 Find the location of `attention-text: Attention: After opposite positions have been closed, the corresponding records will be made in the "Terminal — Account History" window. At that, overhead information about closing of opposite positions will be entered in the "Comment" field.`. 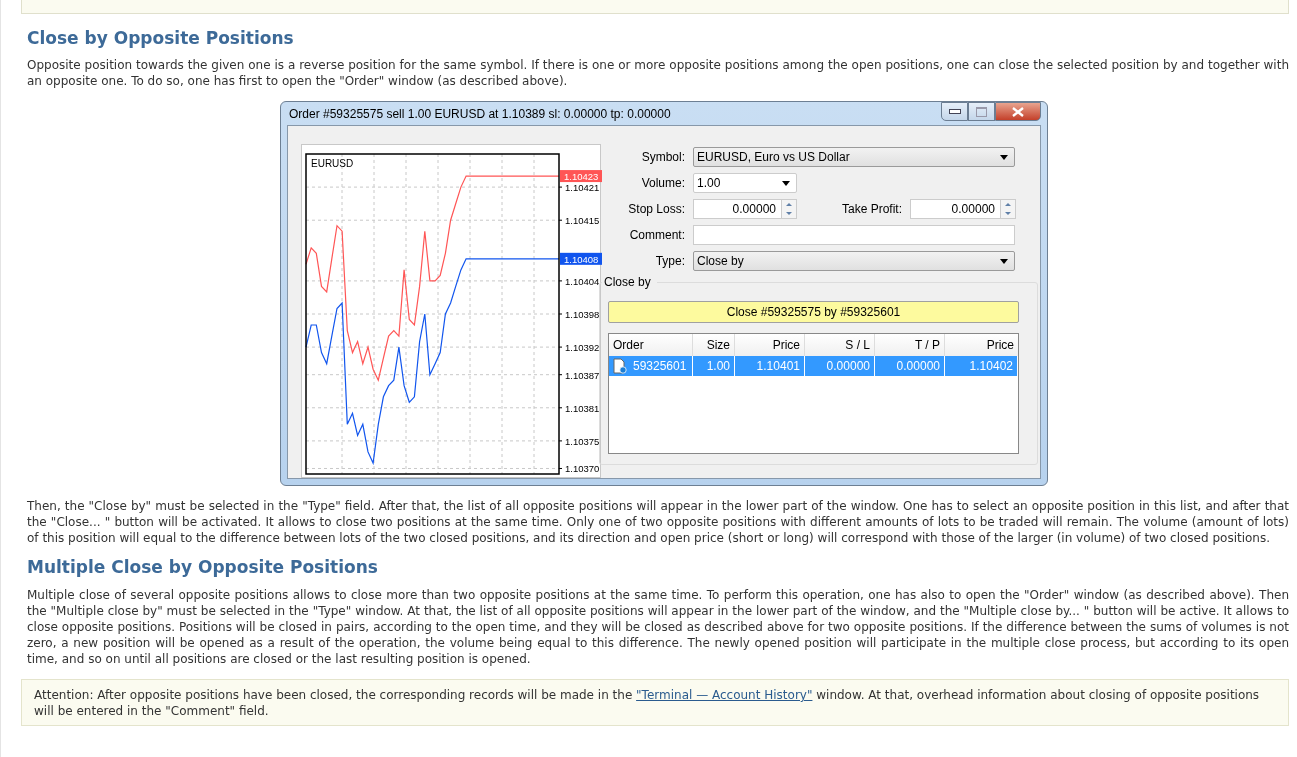

attention-text: Attention: After opposite positions have been closed, the corresponding records will be made in the "Terminal — Account History" window. At that, overhead information about closing of opposite positions will be entered in the "Comment" field. is located at coordinates (647, 703).